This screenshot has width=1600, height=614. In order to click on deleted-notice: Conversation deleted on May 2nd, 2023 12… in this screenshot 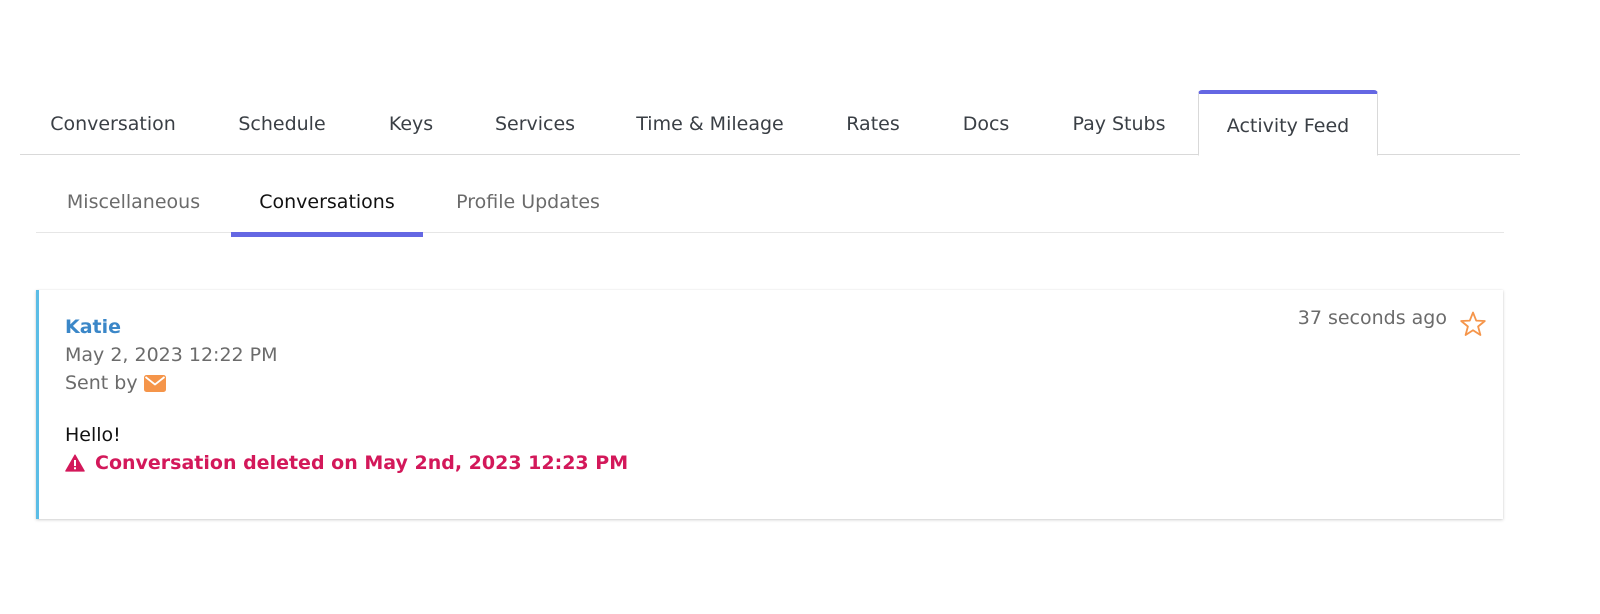, I will do `click(346, 463)`.